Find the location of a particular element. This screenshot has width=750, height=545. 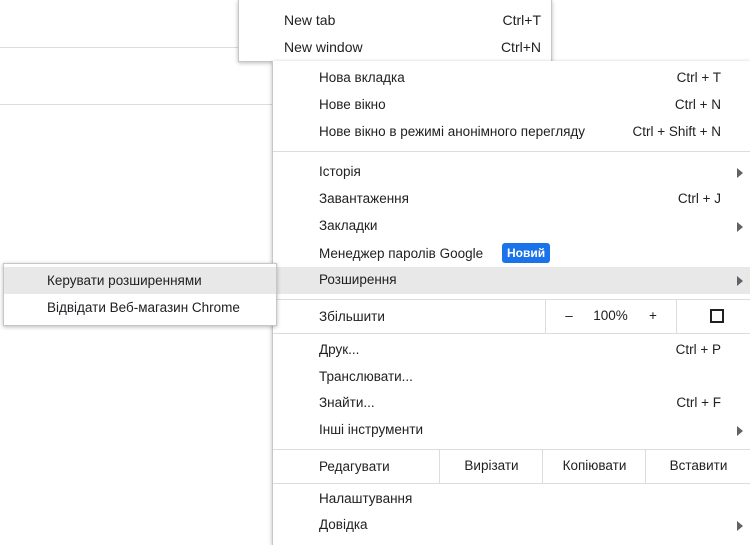

submenu-item-web-store: Відвідати Веб-магазин Chrome is located at coordinates (140, 307).